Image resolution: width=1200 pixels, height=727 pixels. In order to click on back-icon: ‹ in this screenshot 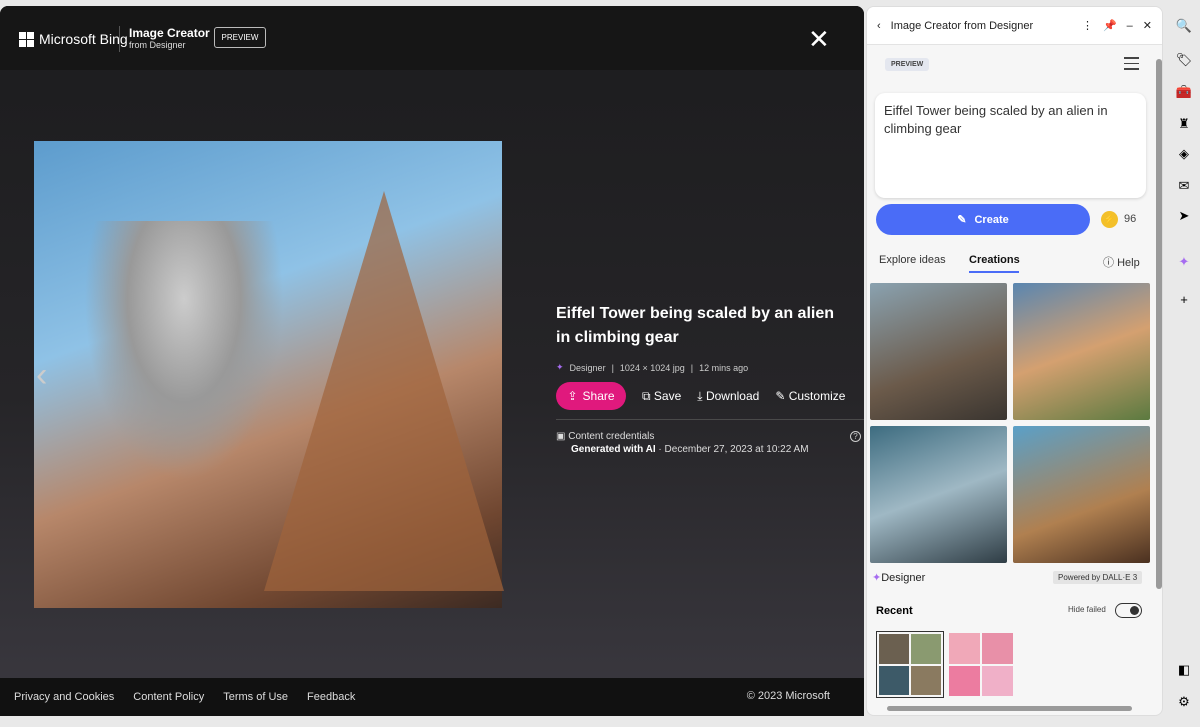, I will do `click(879, 26)`.